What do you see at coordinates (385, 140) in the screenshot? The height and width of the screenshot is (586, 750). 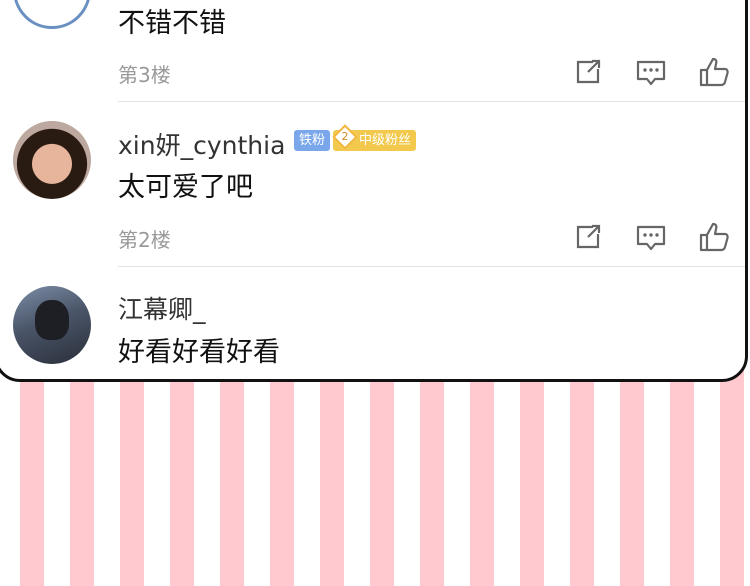 I see `level-badge-label: 中级粉丝` at bounding box center [385, 140].